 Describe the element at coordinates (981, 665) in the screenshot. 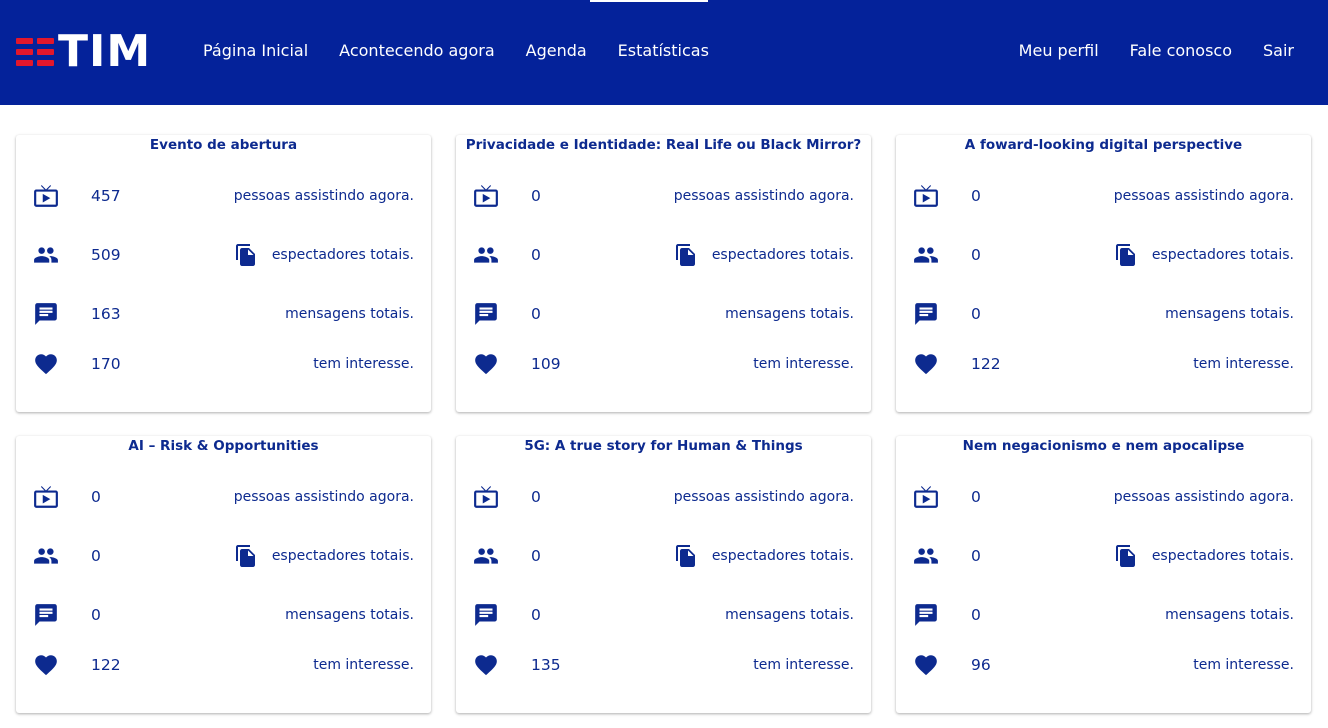

I see `interest-count: 96` at that location.